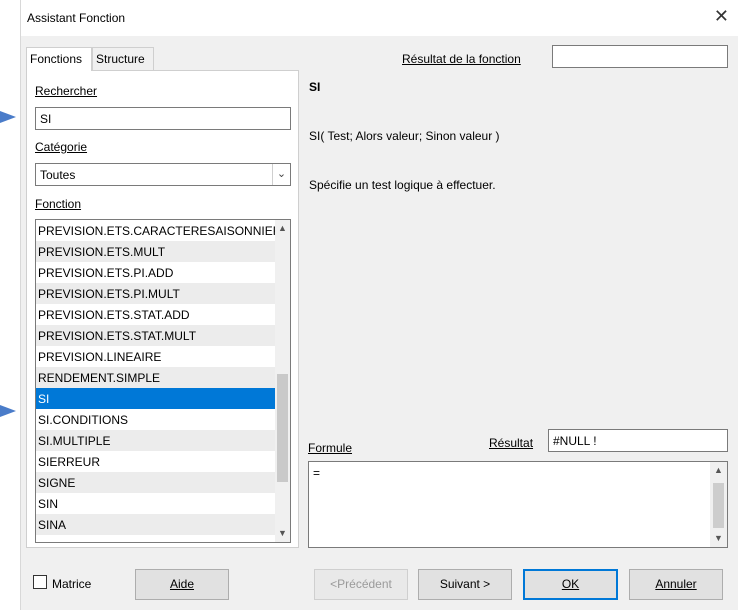 Image resolution: width=738 pixels, height=610 pixels. Describe the element at coordinates (58, 204) in the screenshot. I see `function-label: Fonction` at that location.